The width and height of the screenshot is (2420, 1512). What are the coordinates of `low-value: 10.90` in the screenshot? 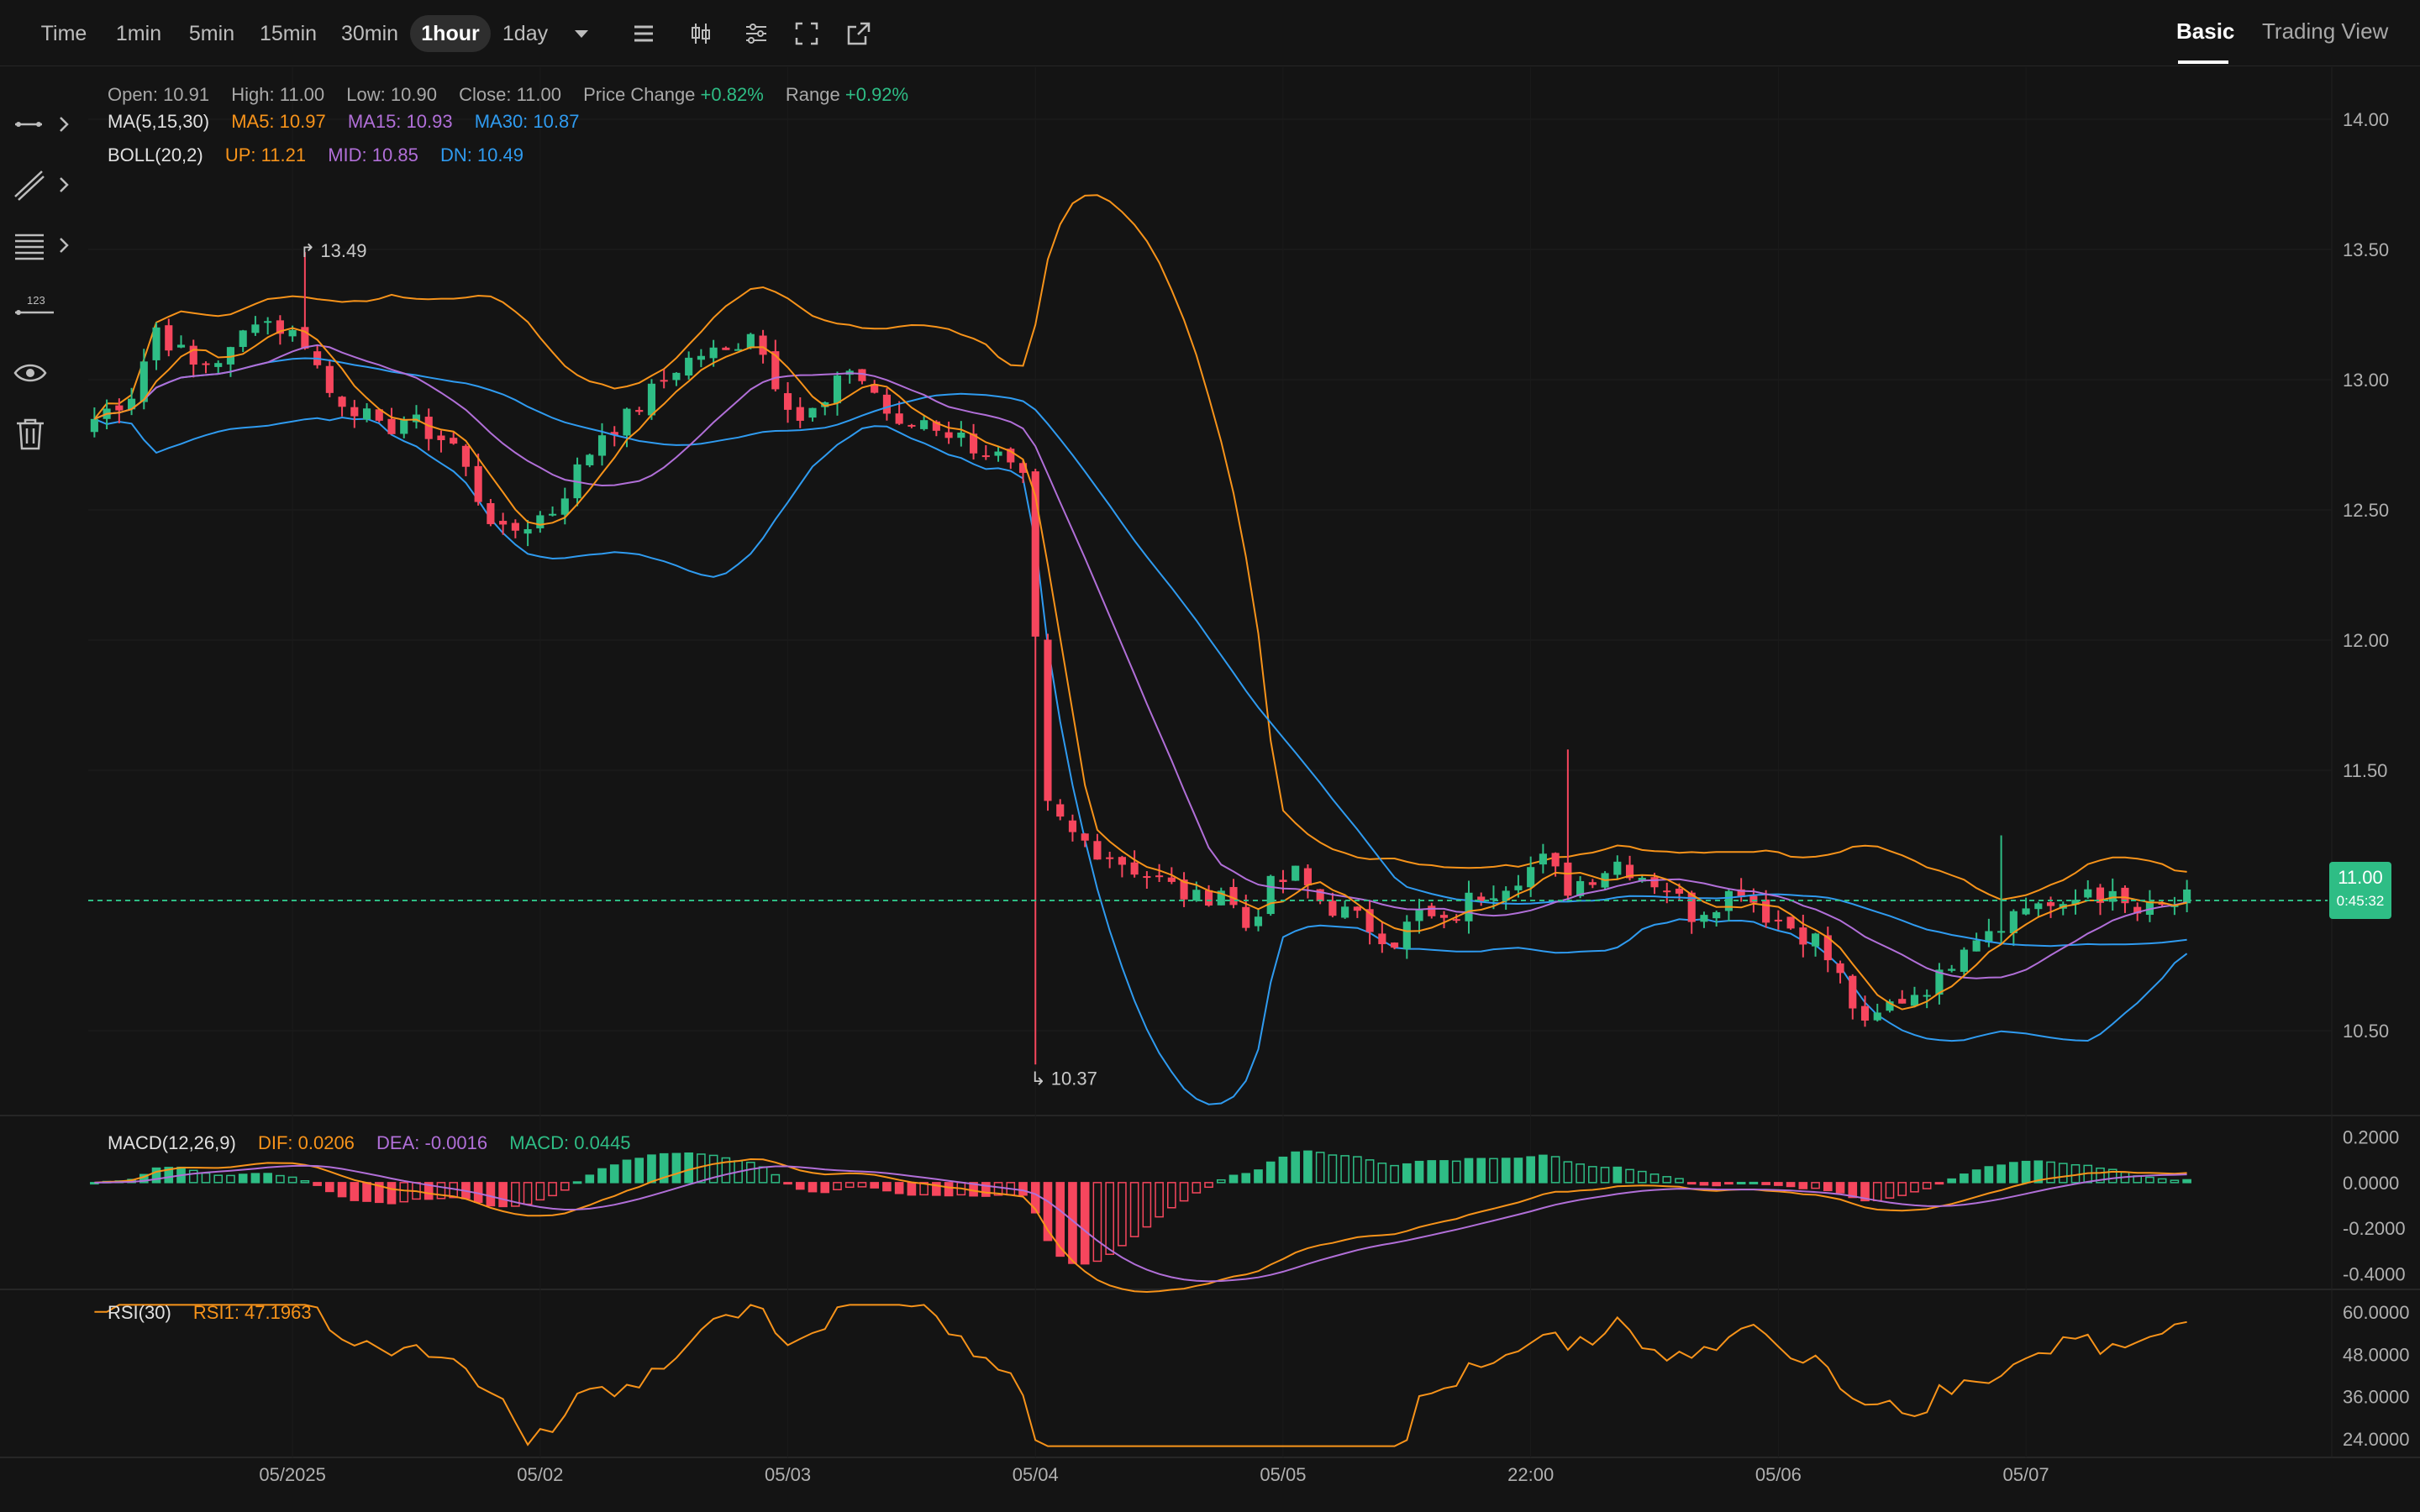 It's located at (413, 94).